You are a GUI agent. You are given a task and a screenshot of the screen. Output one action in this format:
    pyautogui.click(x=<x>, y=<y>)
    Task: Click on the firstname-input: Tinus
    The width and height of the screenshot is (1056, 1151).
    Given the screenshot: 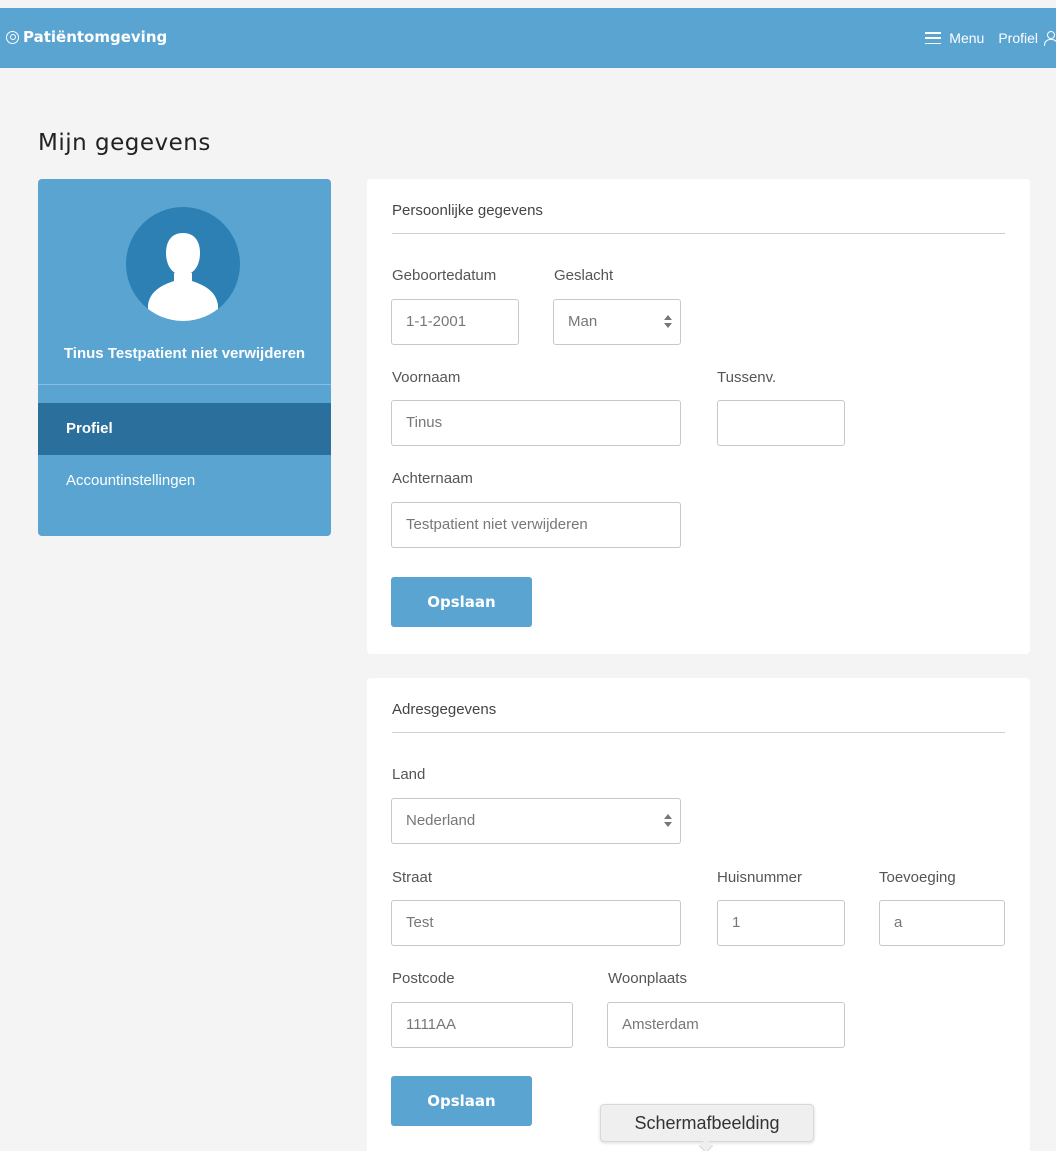 What is the action you would take?
    pyautogui.click(x=536, y=423)
    